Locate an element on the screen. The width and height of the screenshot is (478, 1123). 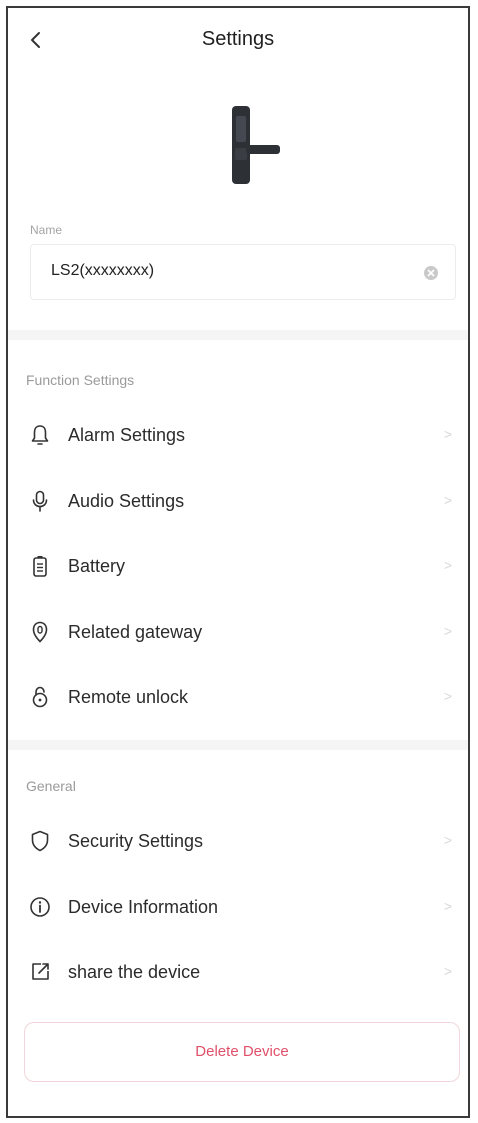
info-icon is located at coordinates (40, 907).